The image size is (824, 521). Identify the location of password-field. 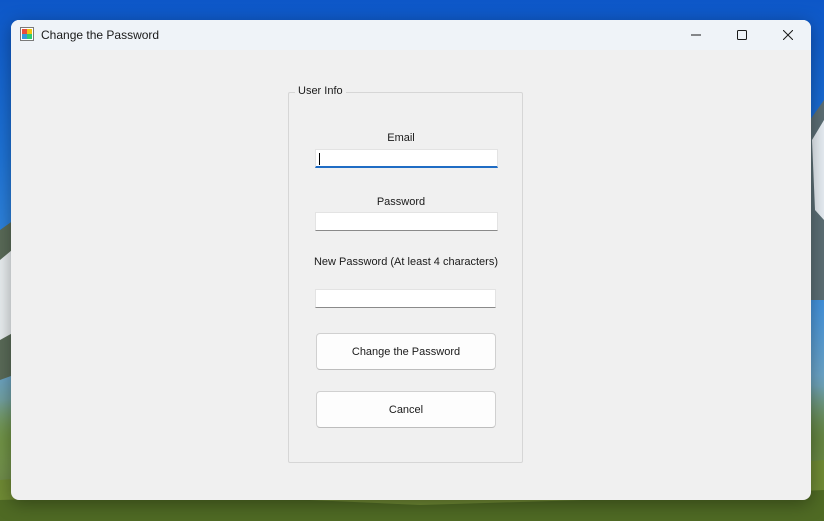
(406, 221).